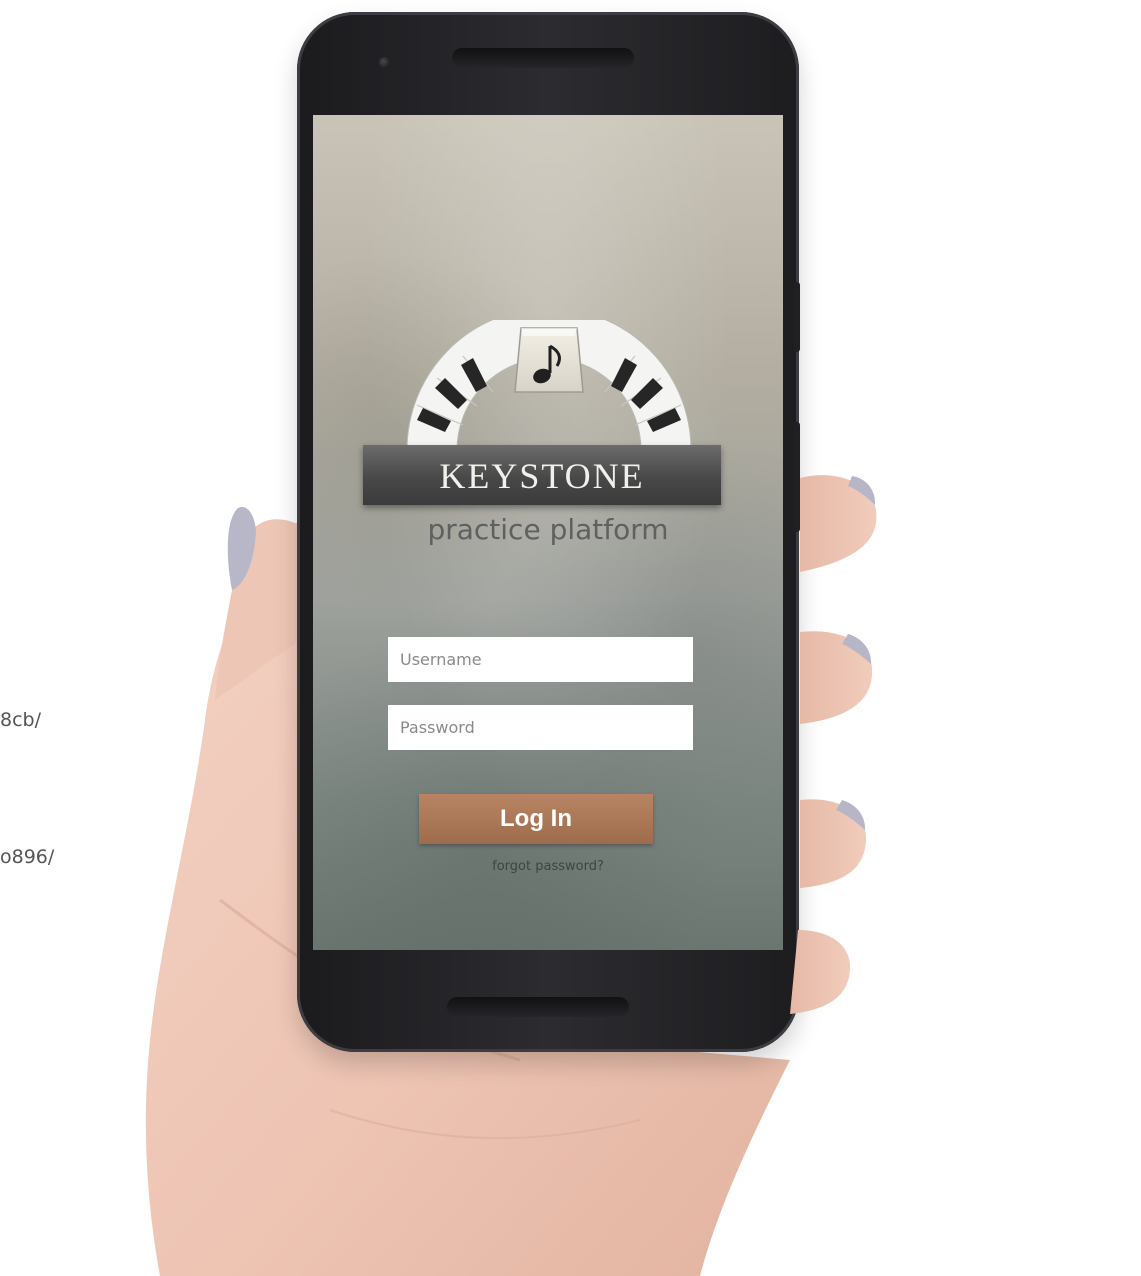 The width and height of the screenshot is (1141, 1276). What do you see at coordinates (538, 1007) in the screenshot?
I see `bottom-speaker` at bounding box center [538, 1007].